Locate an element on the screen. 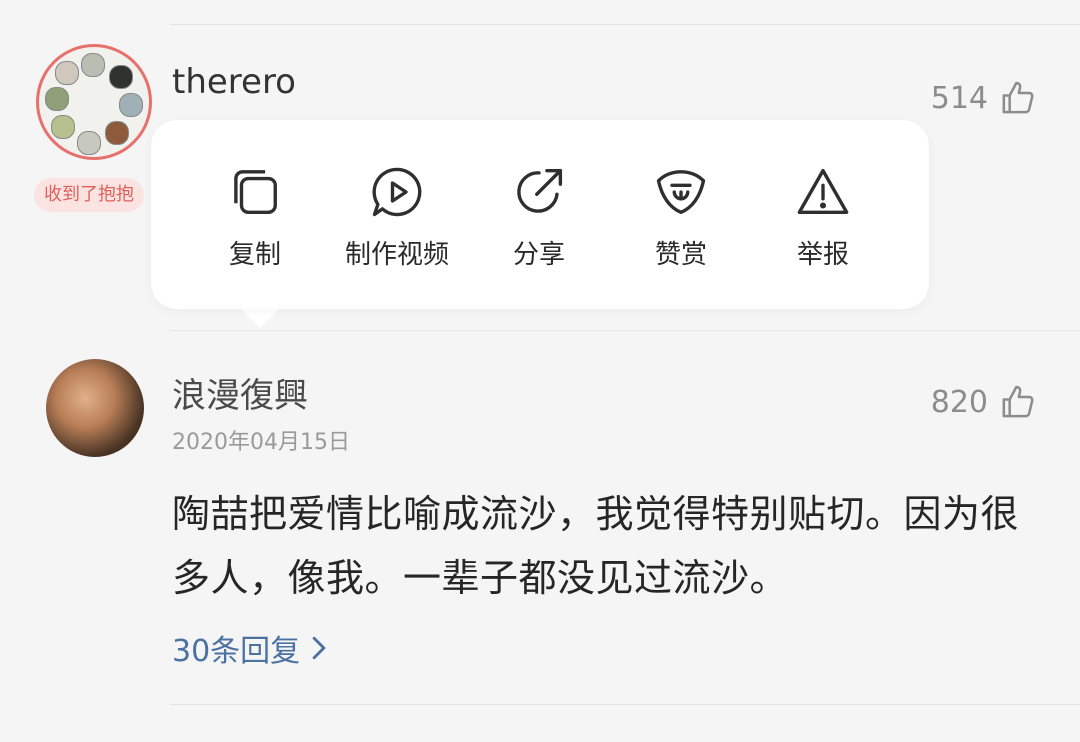 This screenshot has width=1080, height=742. replies-link: 30条回复 is located at coordinates (250, 648).